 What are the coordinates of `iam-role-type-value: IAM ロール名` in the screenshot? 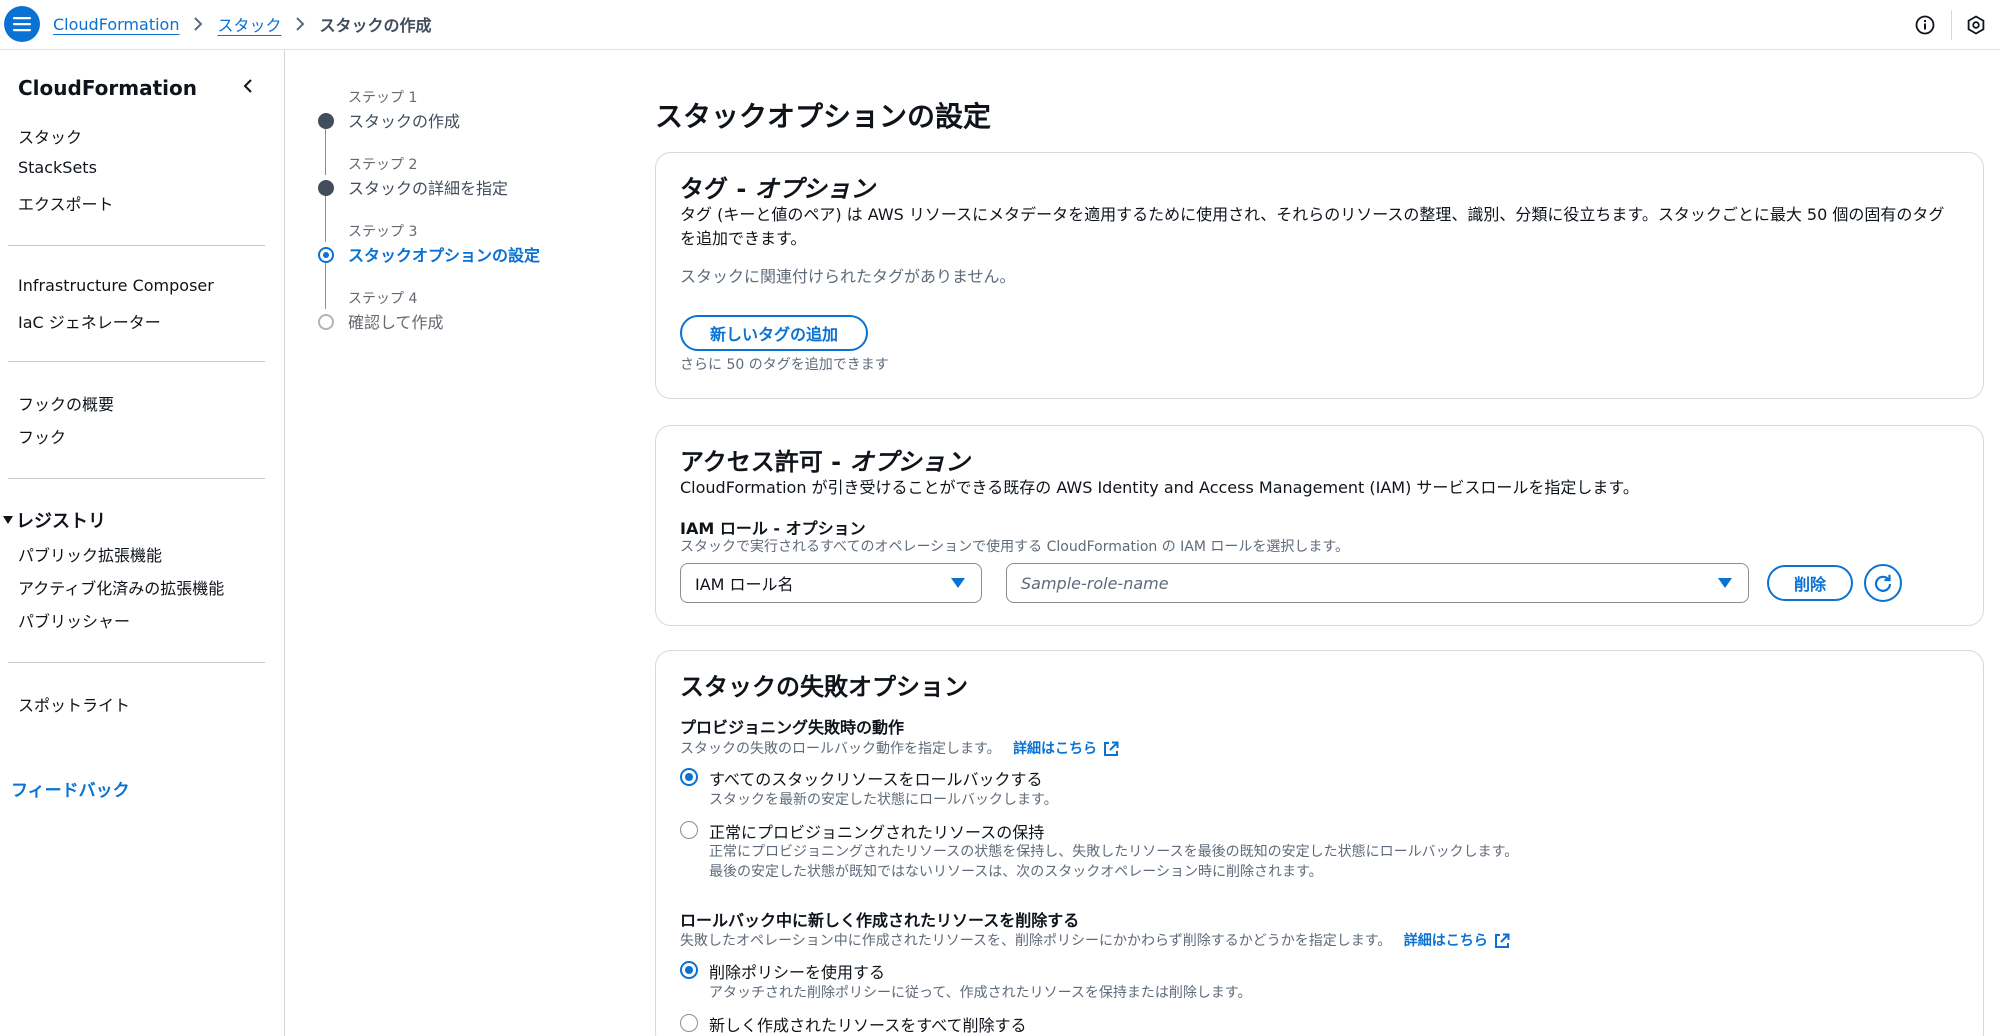 It's located at (744, 584).